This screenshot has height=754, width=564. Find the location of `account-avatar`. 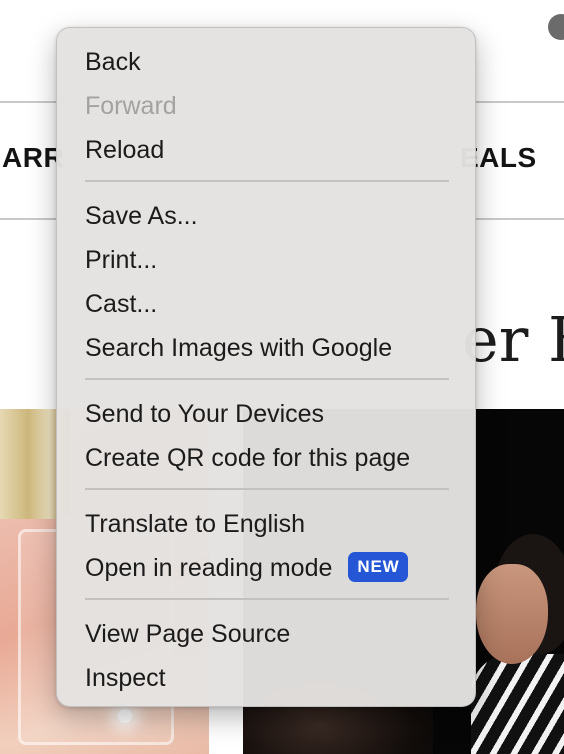

account-avatar is located at coordinates (556, 27).